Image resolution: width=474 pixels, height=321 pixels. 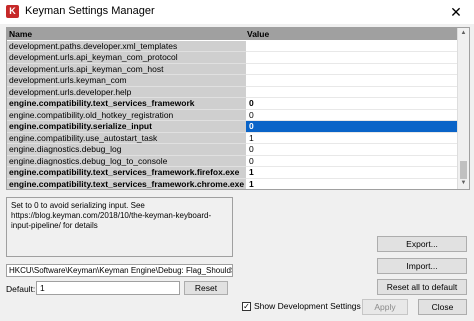 I want to click on grid-row: development.urls.api_keyman_com_protocol, so click(x=232, y=58).